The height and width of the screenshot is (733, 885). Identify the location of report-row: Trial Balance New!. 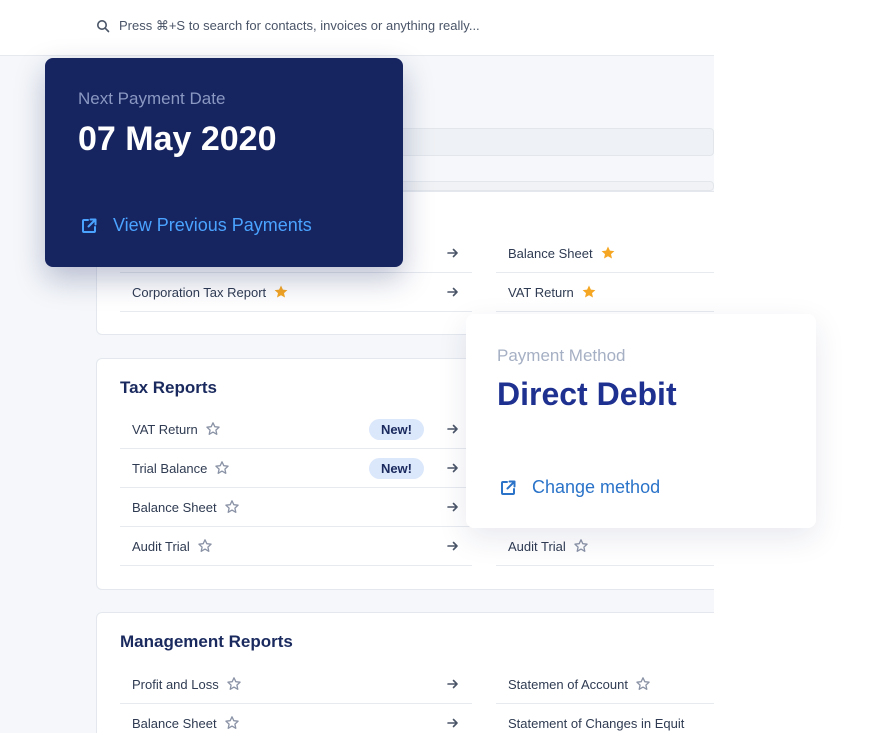
(296, 468).